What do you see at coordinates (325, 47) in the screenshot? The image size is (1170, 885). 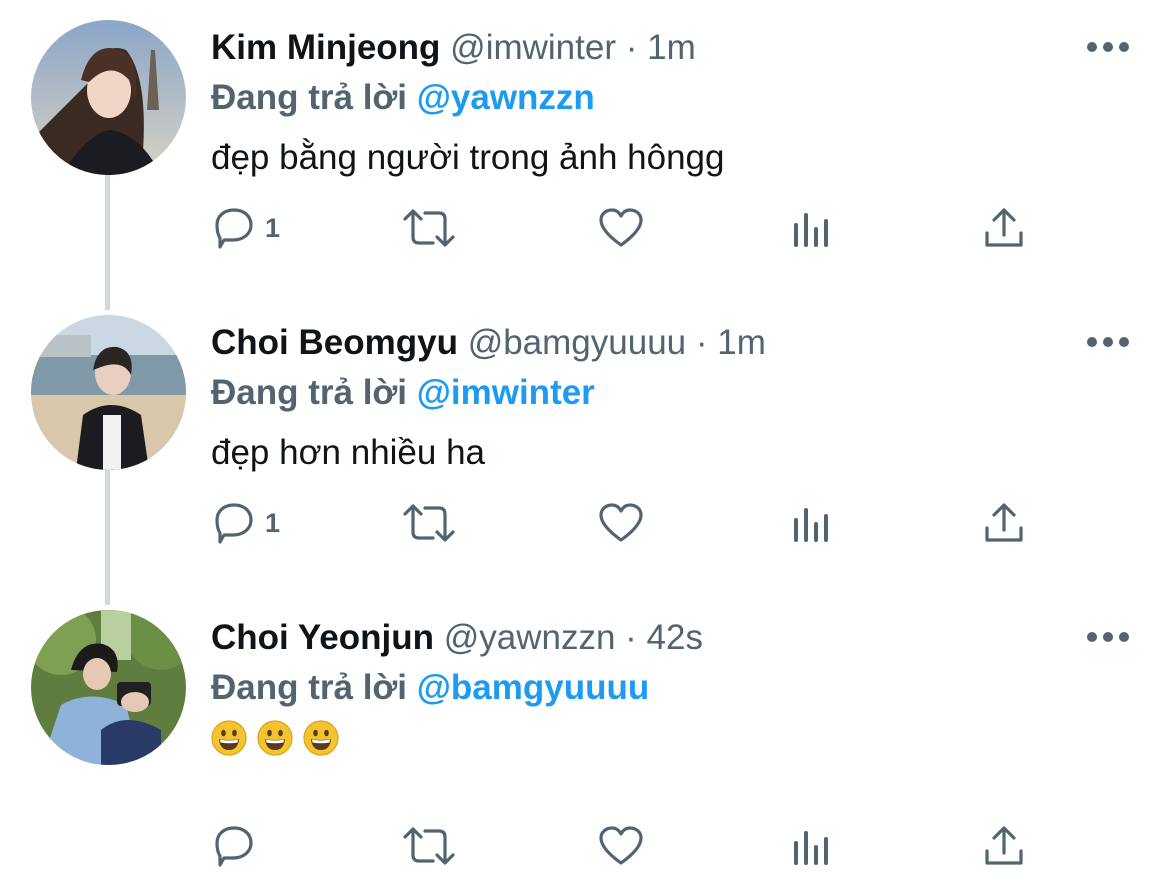 I see `display-name: Kim Minjeong` at bounding box center [325, 47].